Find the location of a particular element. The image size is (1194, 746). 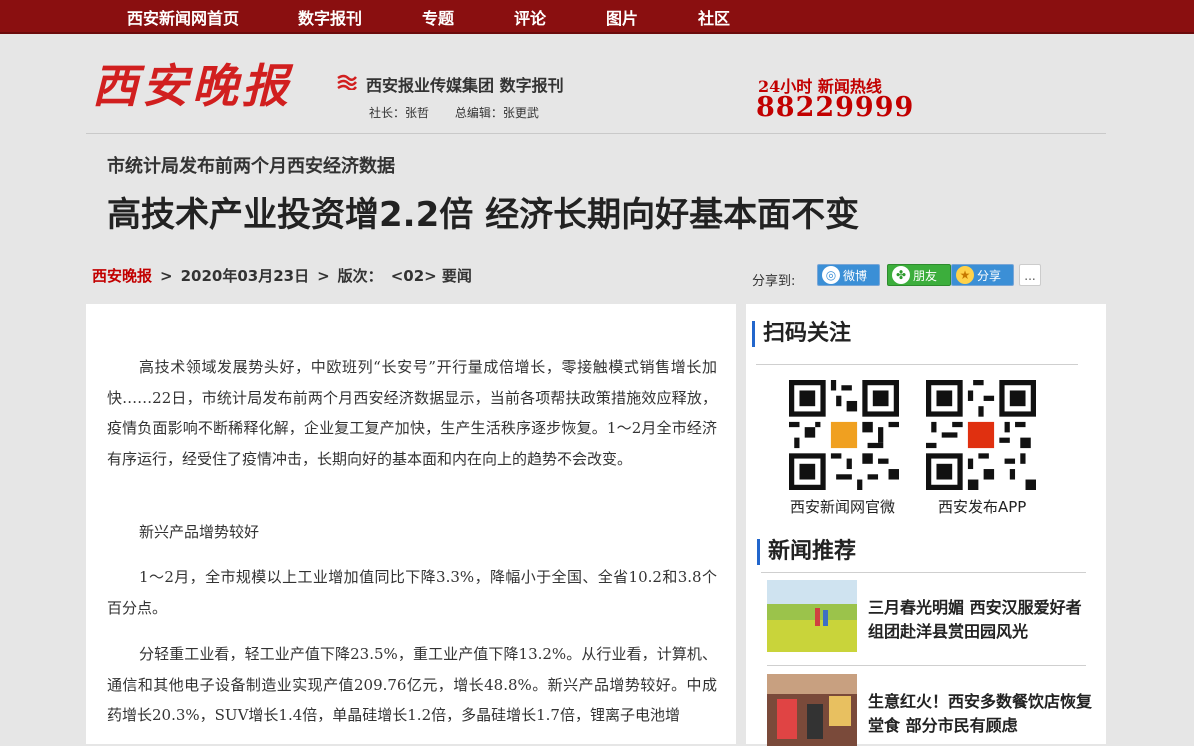

breadcrumb: 西安晚报 >2020年03月23日 > 版次： <02> 要闻 is located at coordinates (282, 275).